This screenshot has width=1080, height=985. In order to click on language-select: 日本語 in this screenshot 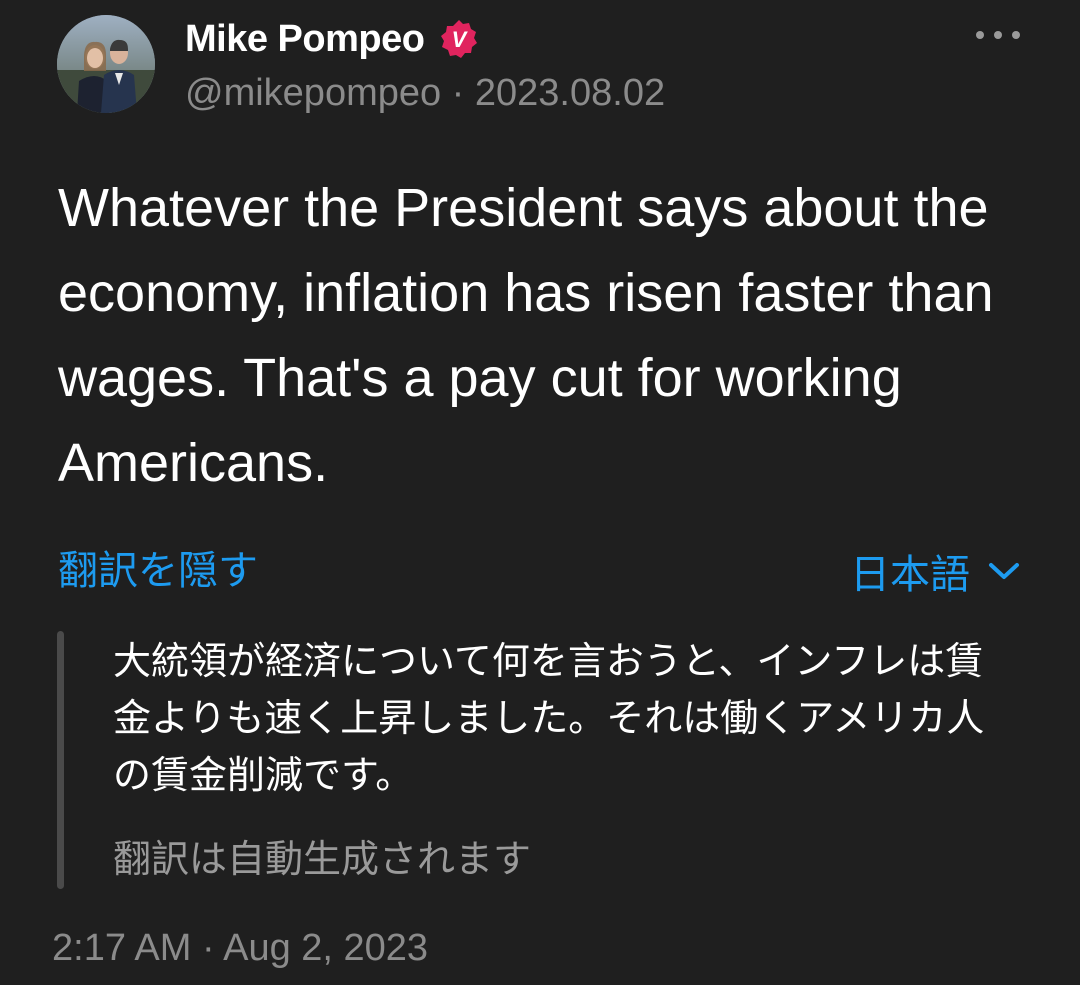, I will do `click(935, 571)`.